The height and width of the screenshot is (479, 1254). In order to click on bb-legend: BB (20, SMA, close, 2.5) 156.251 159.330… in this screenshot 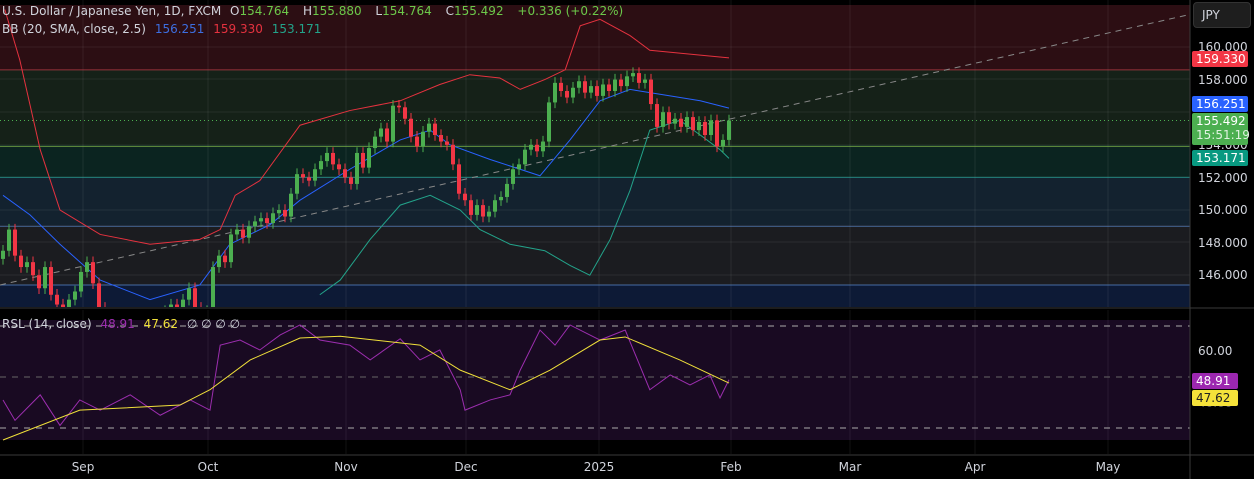, I will do `click(164, 29)`.